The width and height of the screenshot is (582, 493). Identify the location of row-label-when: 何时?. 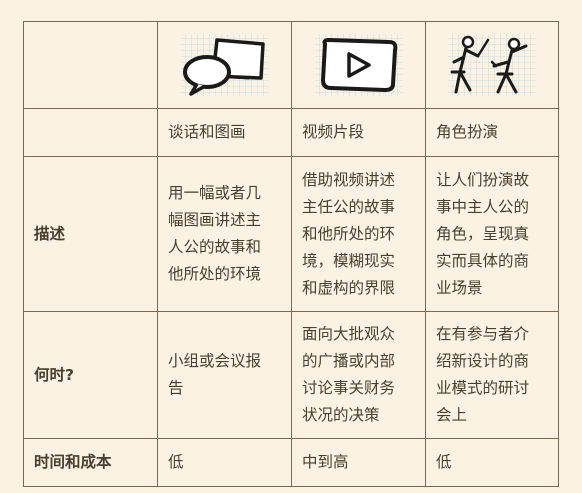
(90, 375).